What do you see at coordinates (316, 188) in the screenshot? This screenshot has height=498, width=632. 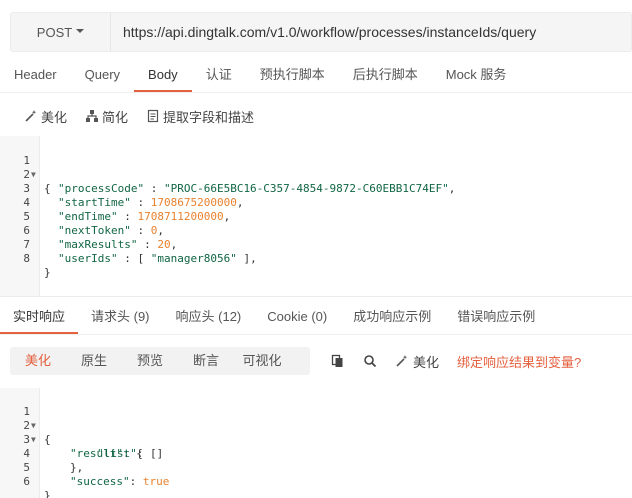 I see `code-line: 3 "startTime" : 1708675200000,` at bounding box center [316, 188].